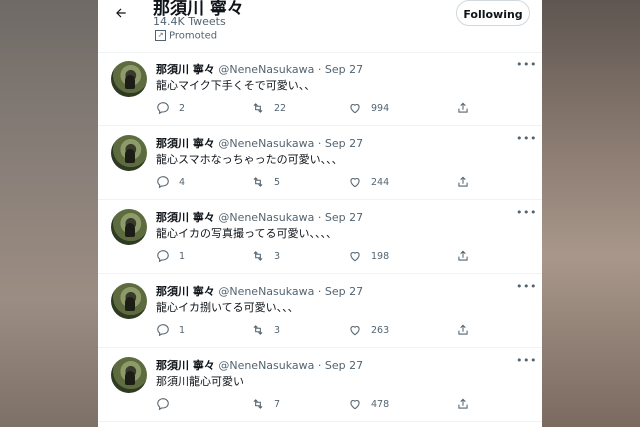  I want to click on like-button: 478, so click(368, 404).